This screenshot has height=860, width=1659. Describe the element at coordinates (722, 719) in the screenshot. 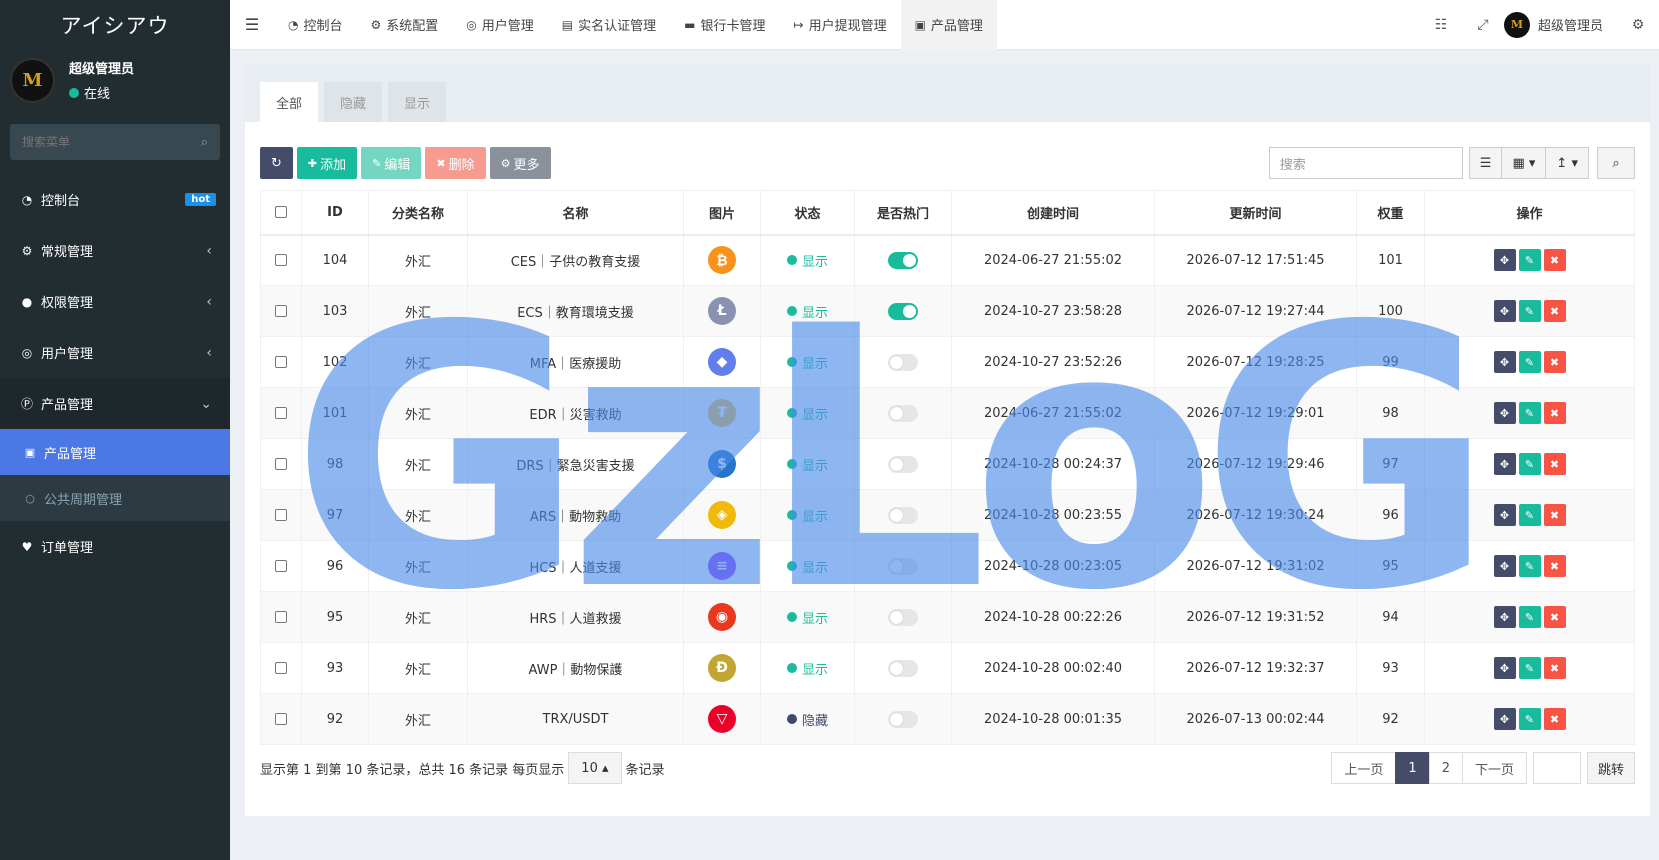

I see `tron-coin-icon: ▽` at that location.